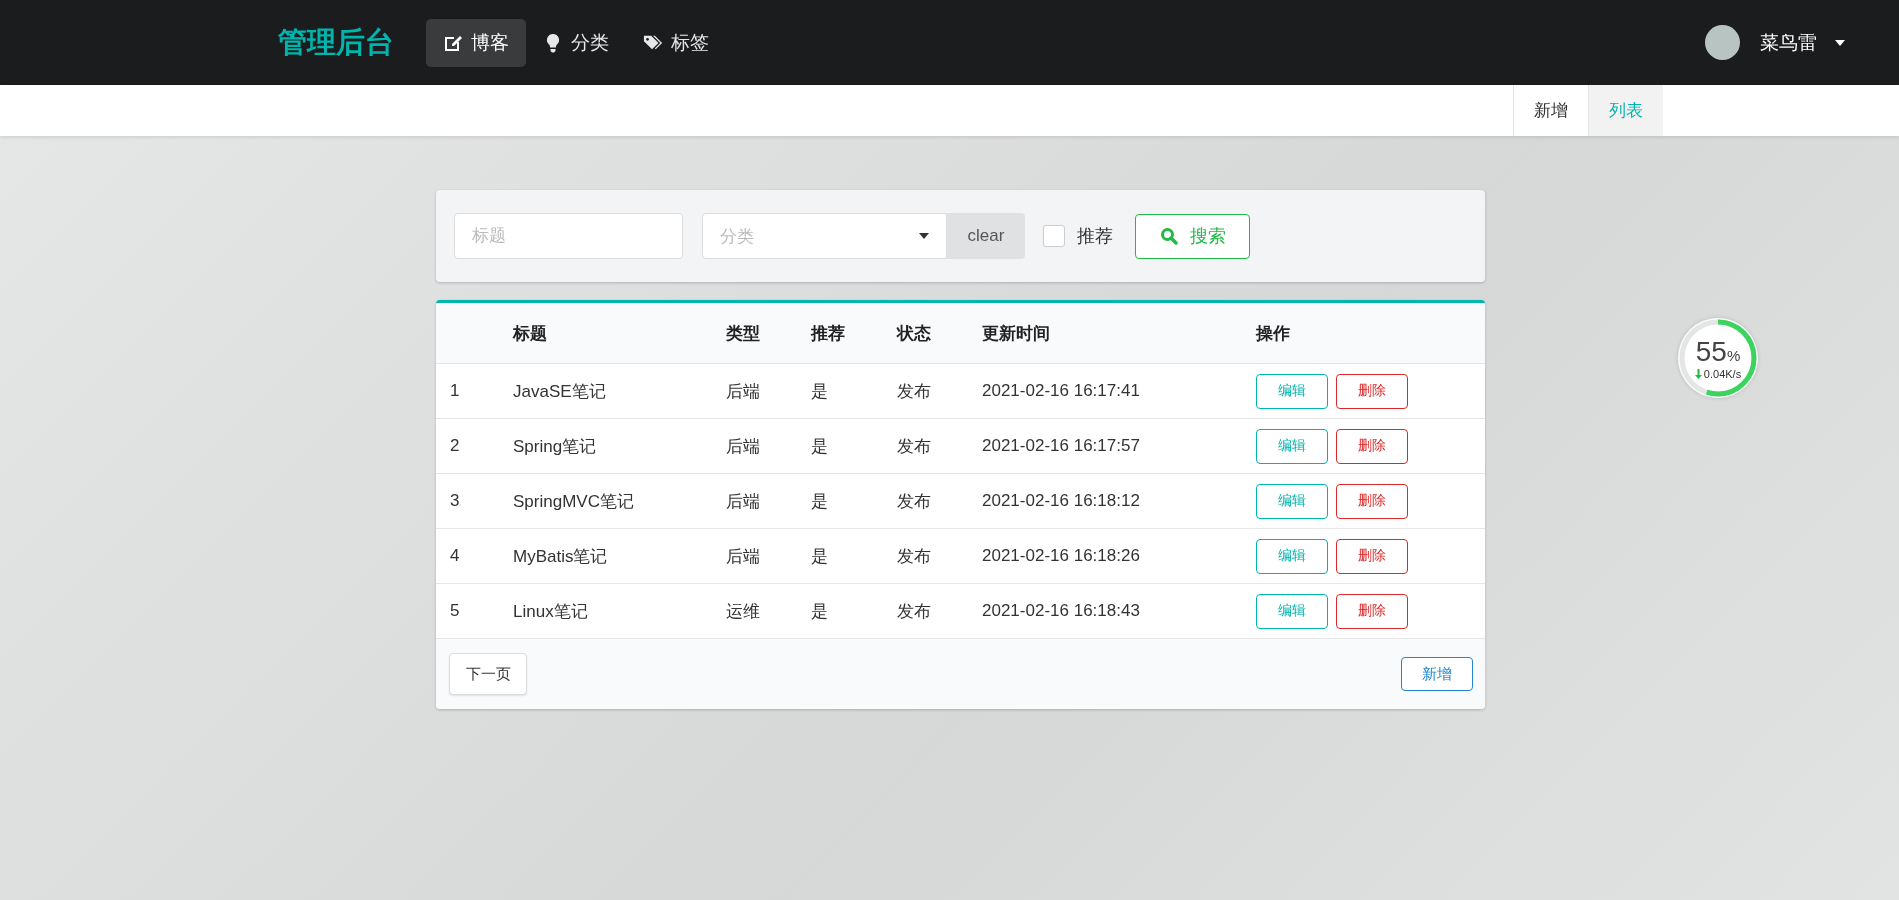 Image resolution: width=1899 pixels, height=900 pixels. I want to click on speed-widget: 55% 0.04K/s, so click(1718, 358).